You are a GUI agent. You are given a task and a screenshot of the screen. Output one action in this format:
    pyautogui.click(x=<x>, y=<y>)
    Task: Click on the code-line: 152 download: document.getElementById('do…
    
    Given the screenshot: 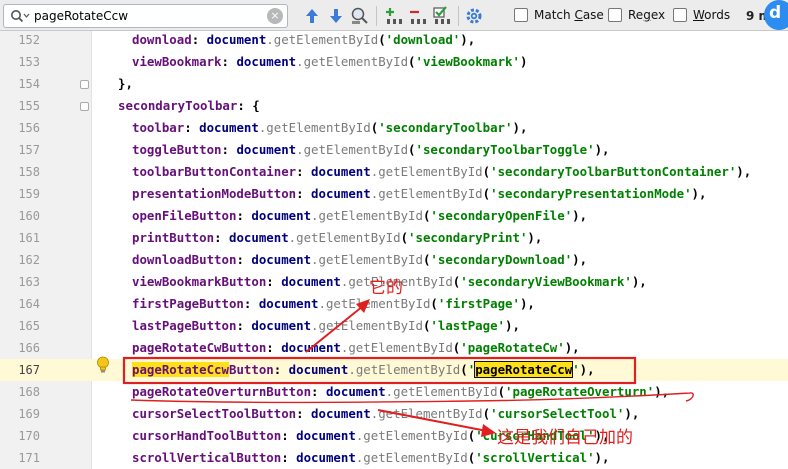 What is the action you would take?
    pyautogui.click(x=394, y=40)
    